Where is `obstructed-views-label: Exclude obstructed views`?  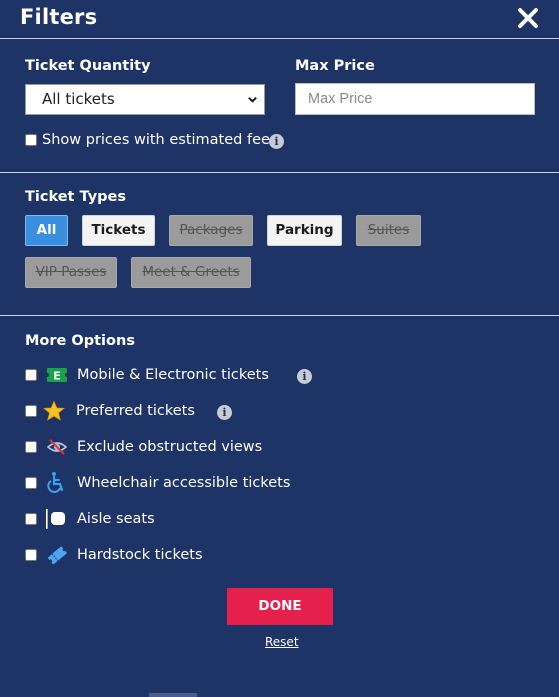
obstructed-views-label: Exclude obstructed views is located at coordinates (170, 447).